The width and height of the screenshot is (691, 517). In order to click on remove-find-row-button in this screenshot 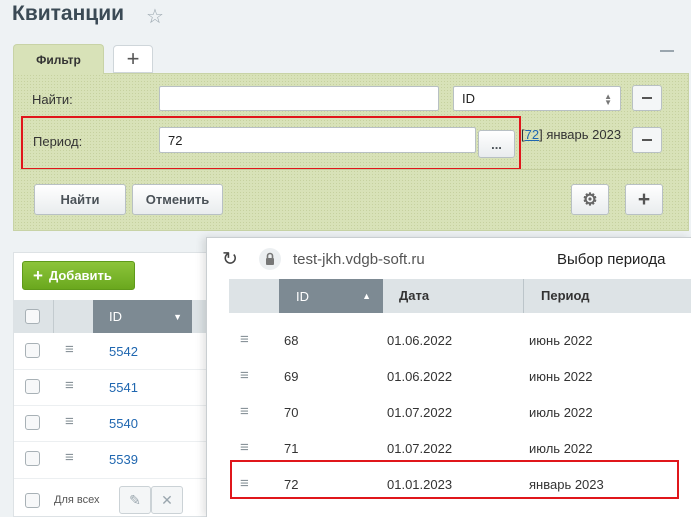, I will do `click(647, 98)`.